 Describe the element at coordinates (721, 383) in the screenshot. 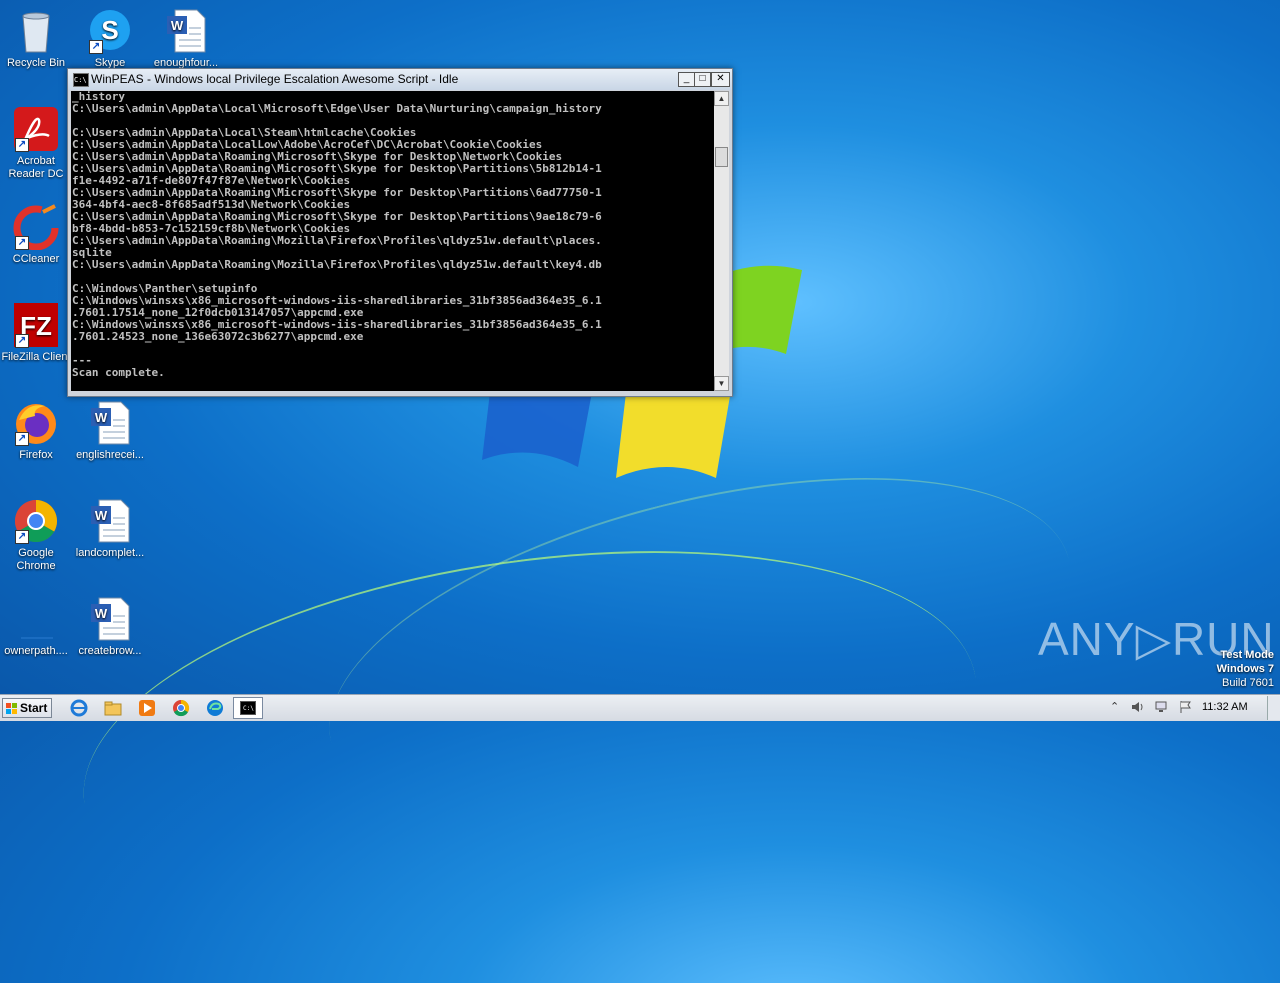

I see `scroll-down-arrow-icon: ▼` at that location.